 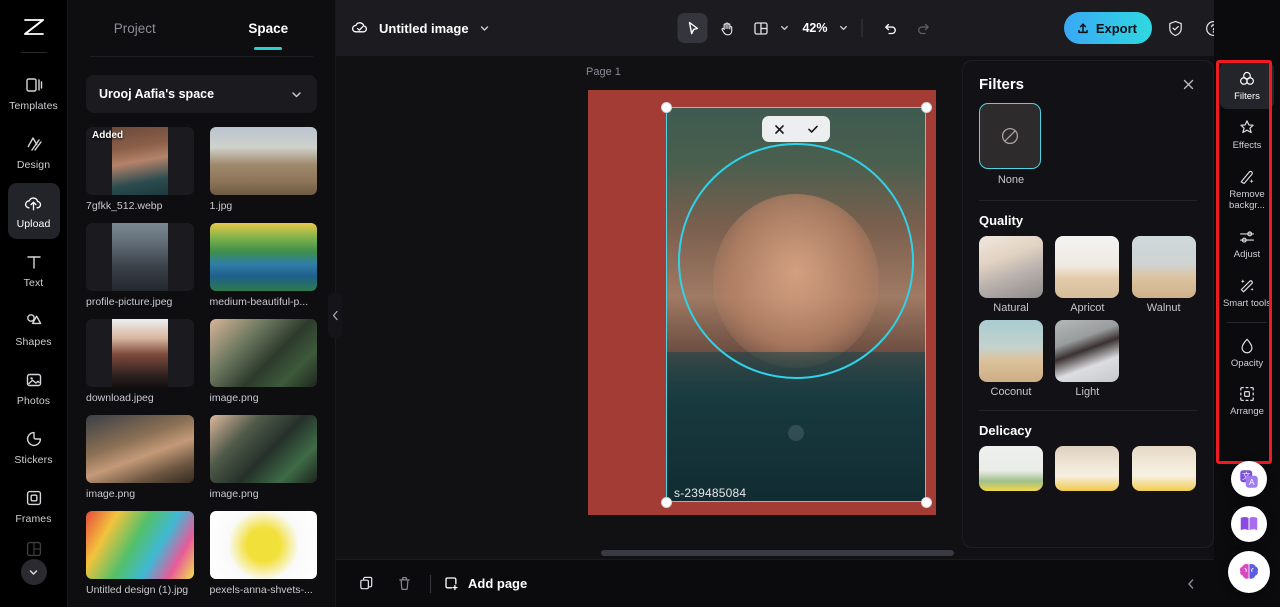 What do you see at coordinates (34, 388) in the screenshot?
I see `sidebar-item-photos: Photos` at bounding box center [34, 388].